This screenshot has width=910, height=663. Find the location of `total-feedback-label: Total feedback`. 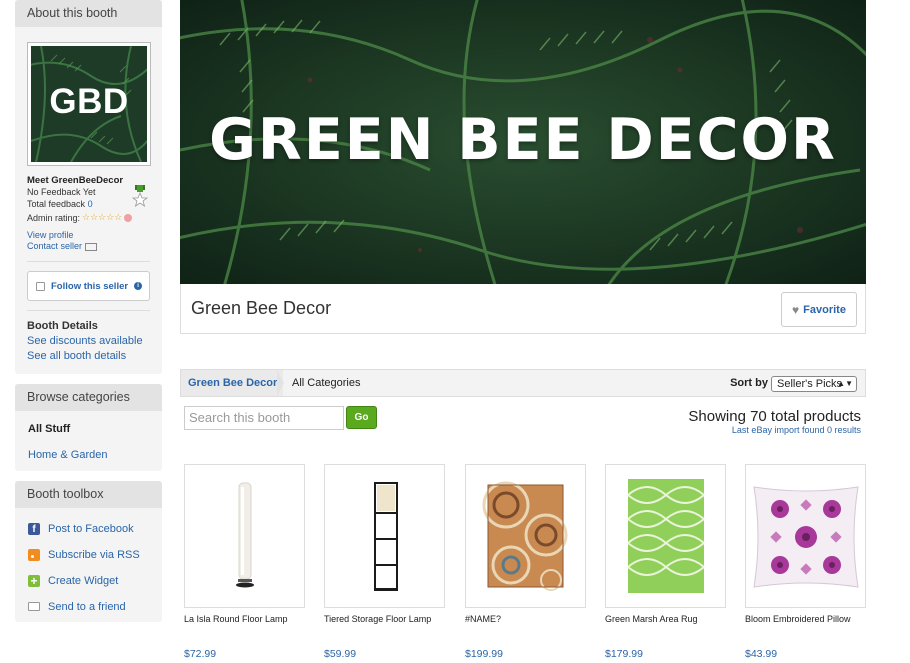

total-feedback-label: Total feedback is located at coordinates (56, 204).